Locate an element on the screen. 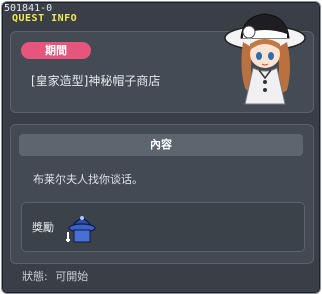  reward-box: 獎勵 is located at coordinates (163, 227).